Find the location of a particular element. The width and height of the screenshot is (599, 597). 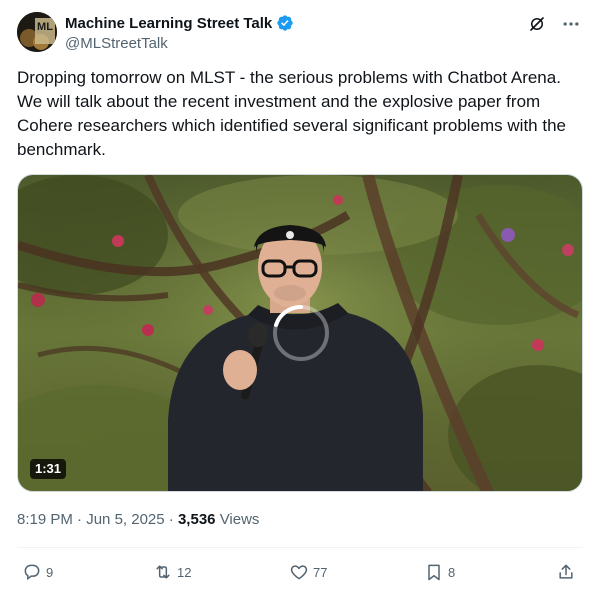

bookmark-button: 8 is located at coordinates (439, 572).